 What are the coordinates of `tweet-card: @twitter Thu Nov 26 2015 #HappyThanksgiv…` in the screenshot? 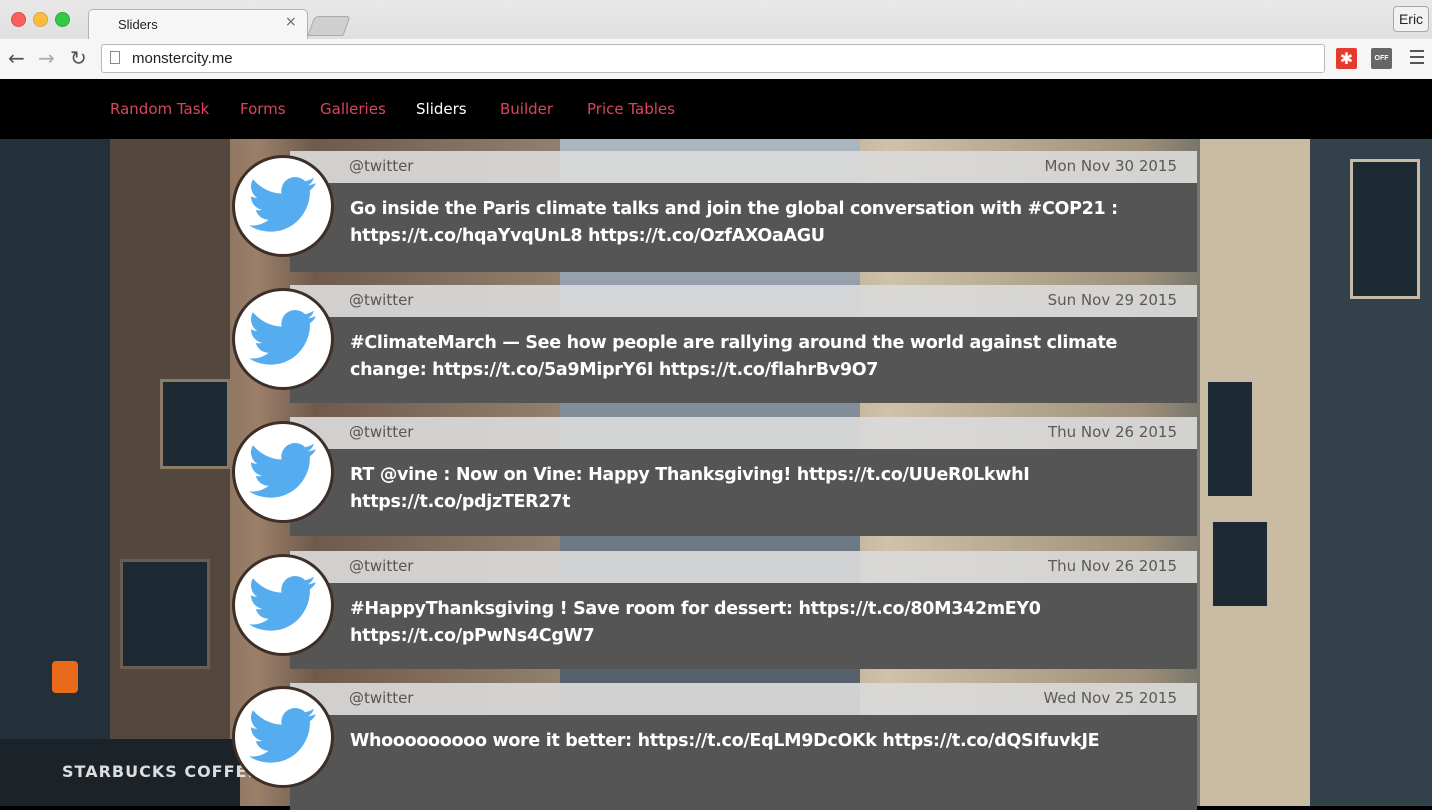 It's located at (743, 610).